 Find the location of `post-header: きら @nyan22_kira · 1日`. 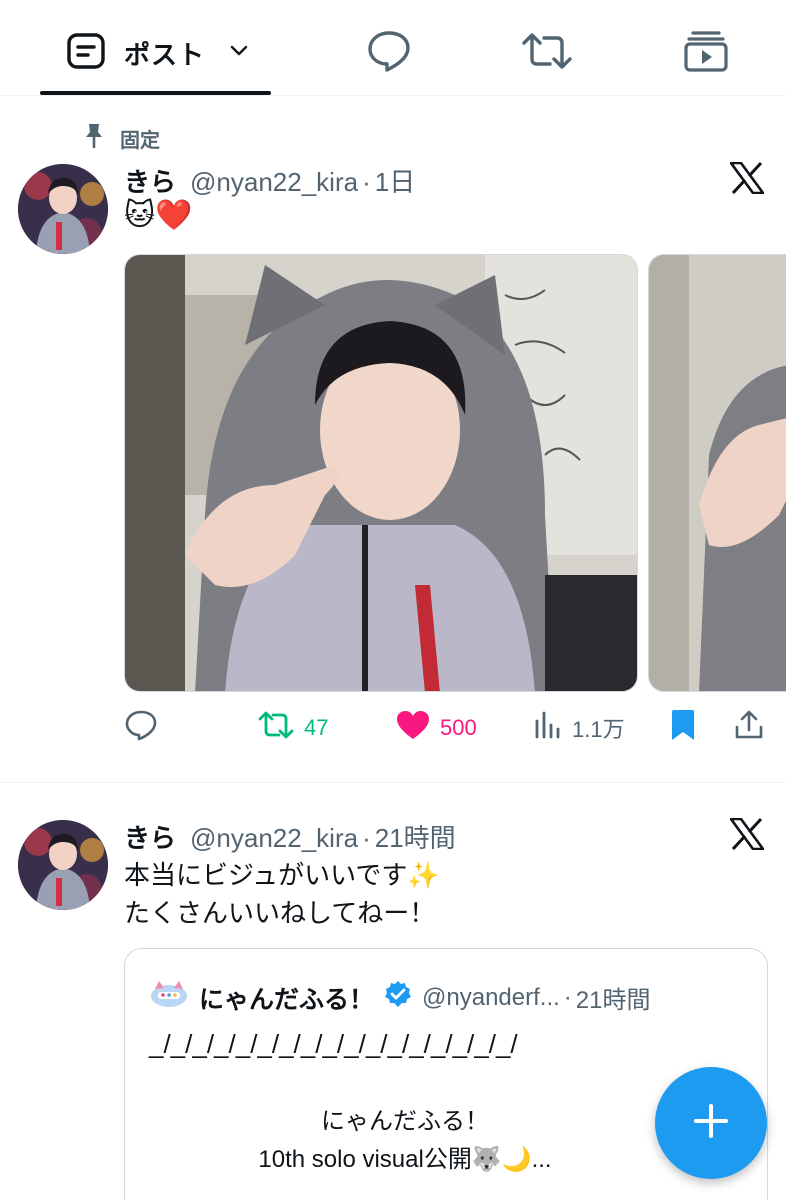

post-header: きら @nyan22_kira · 1日 is located at coordinates (269, 180).